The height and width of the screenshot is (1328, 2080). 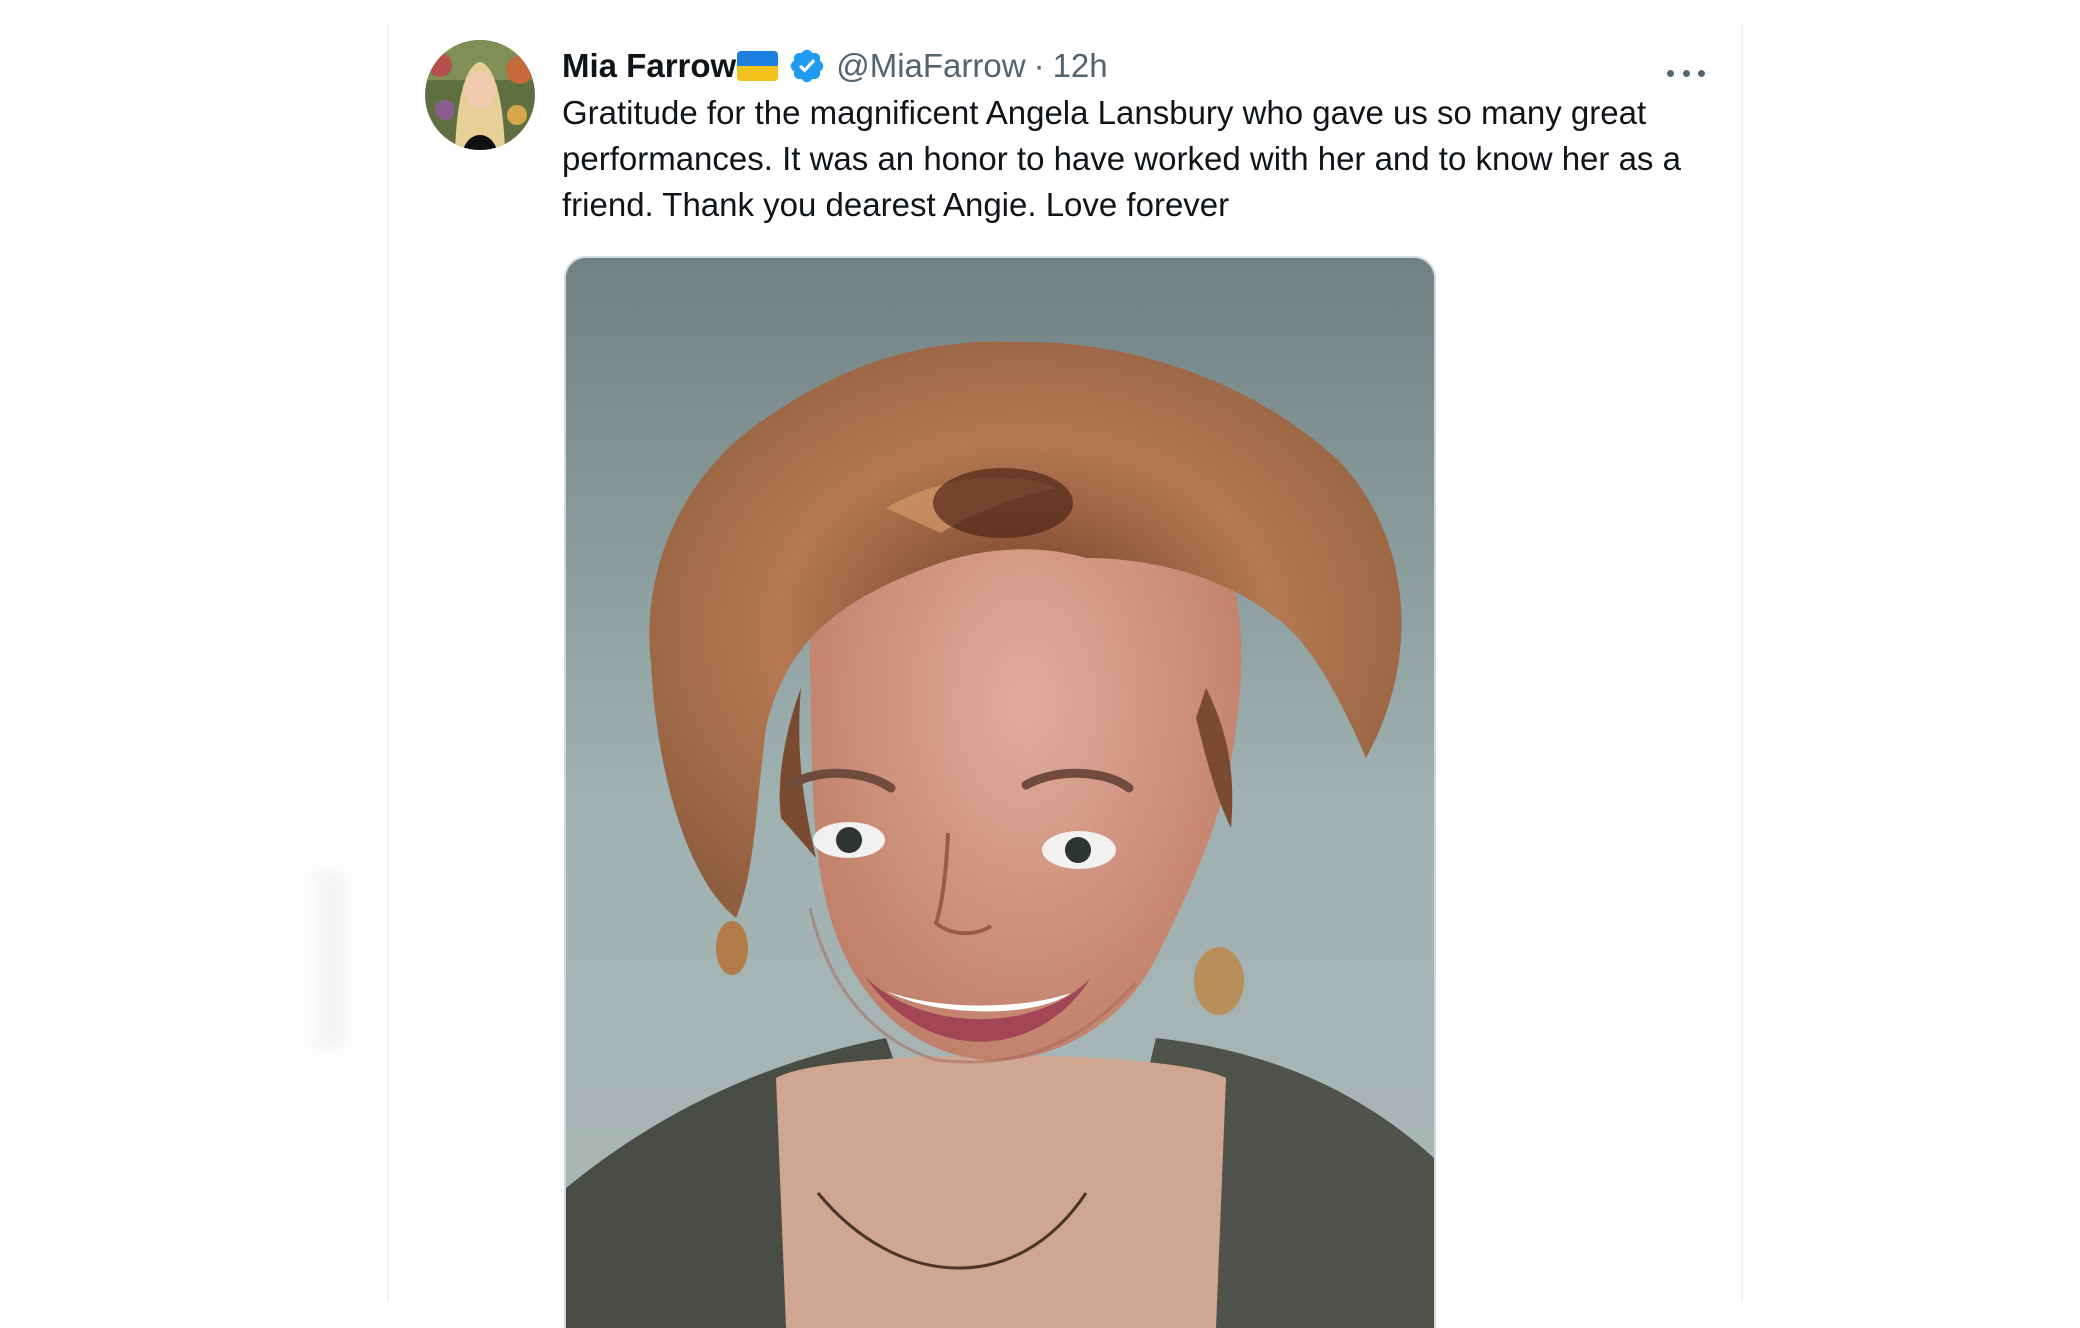 What do you see at coordinates (649, 66) in the screenshot?
I see `display-name: Mia Farrow` at bounding box center [649, 66].